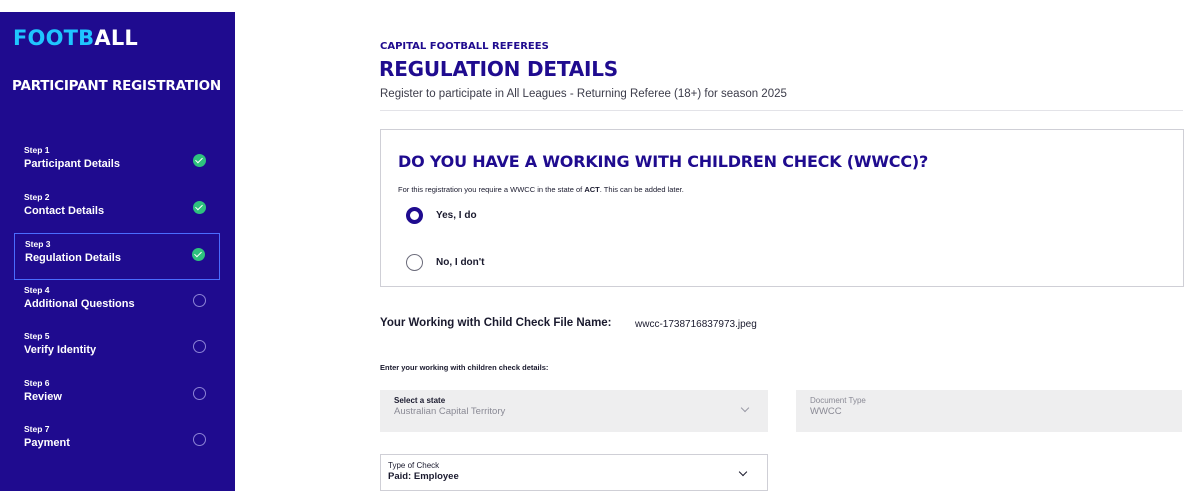 Image resolution: width=1204 pixels, height=491 pixels. I want to click on file-name-value: wwcc-1738716837973.jpeg, so click(696, 324).